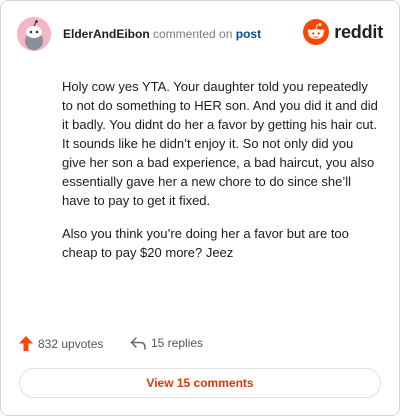  What do you see at coordinates (26, 343) in the screenshot?
I see `upvote-arrow-icon` at bounding box center [26, 343].